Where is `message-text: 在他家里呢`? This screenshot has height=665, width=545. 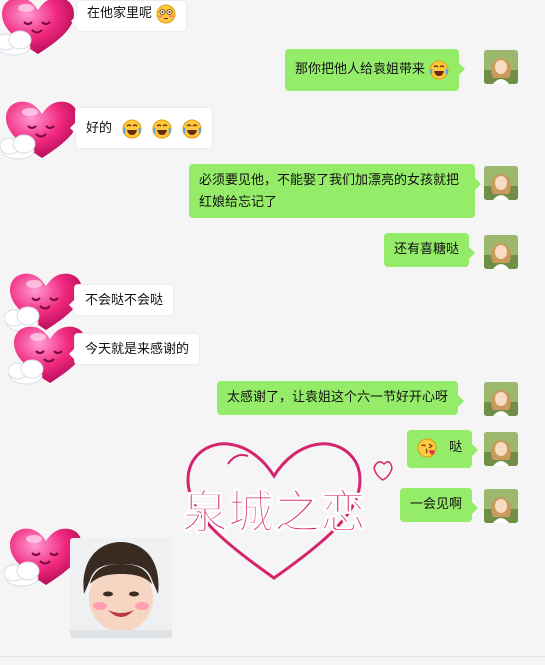
message-text: 在他家里呢 is located at coordinates (120, 13).